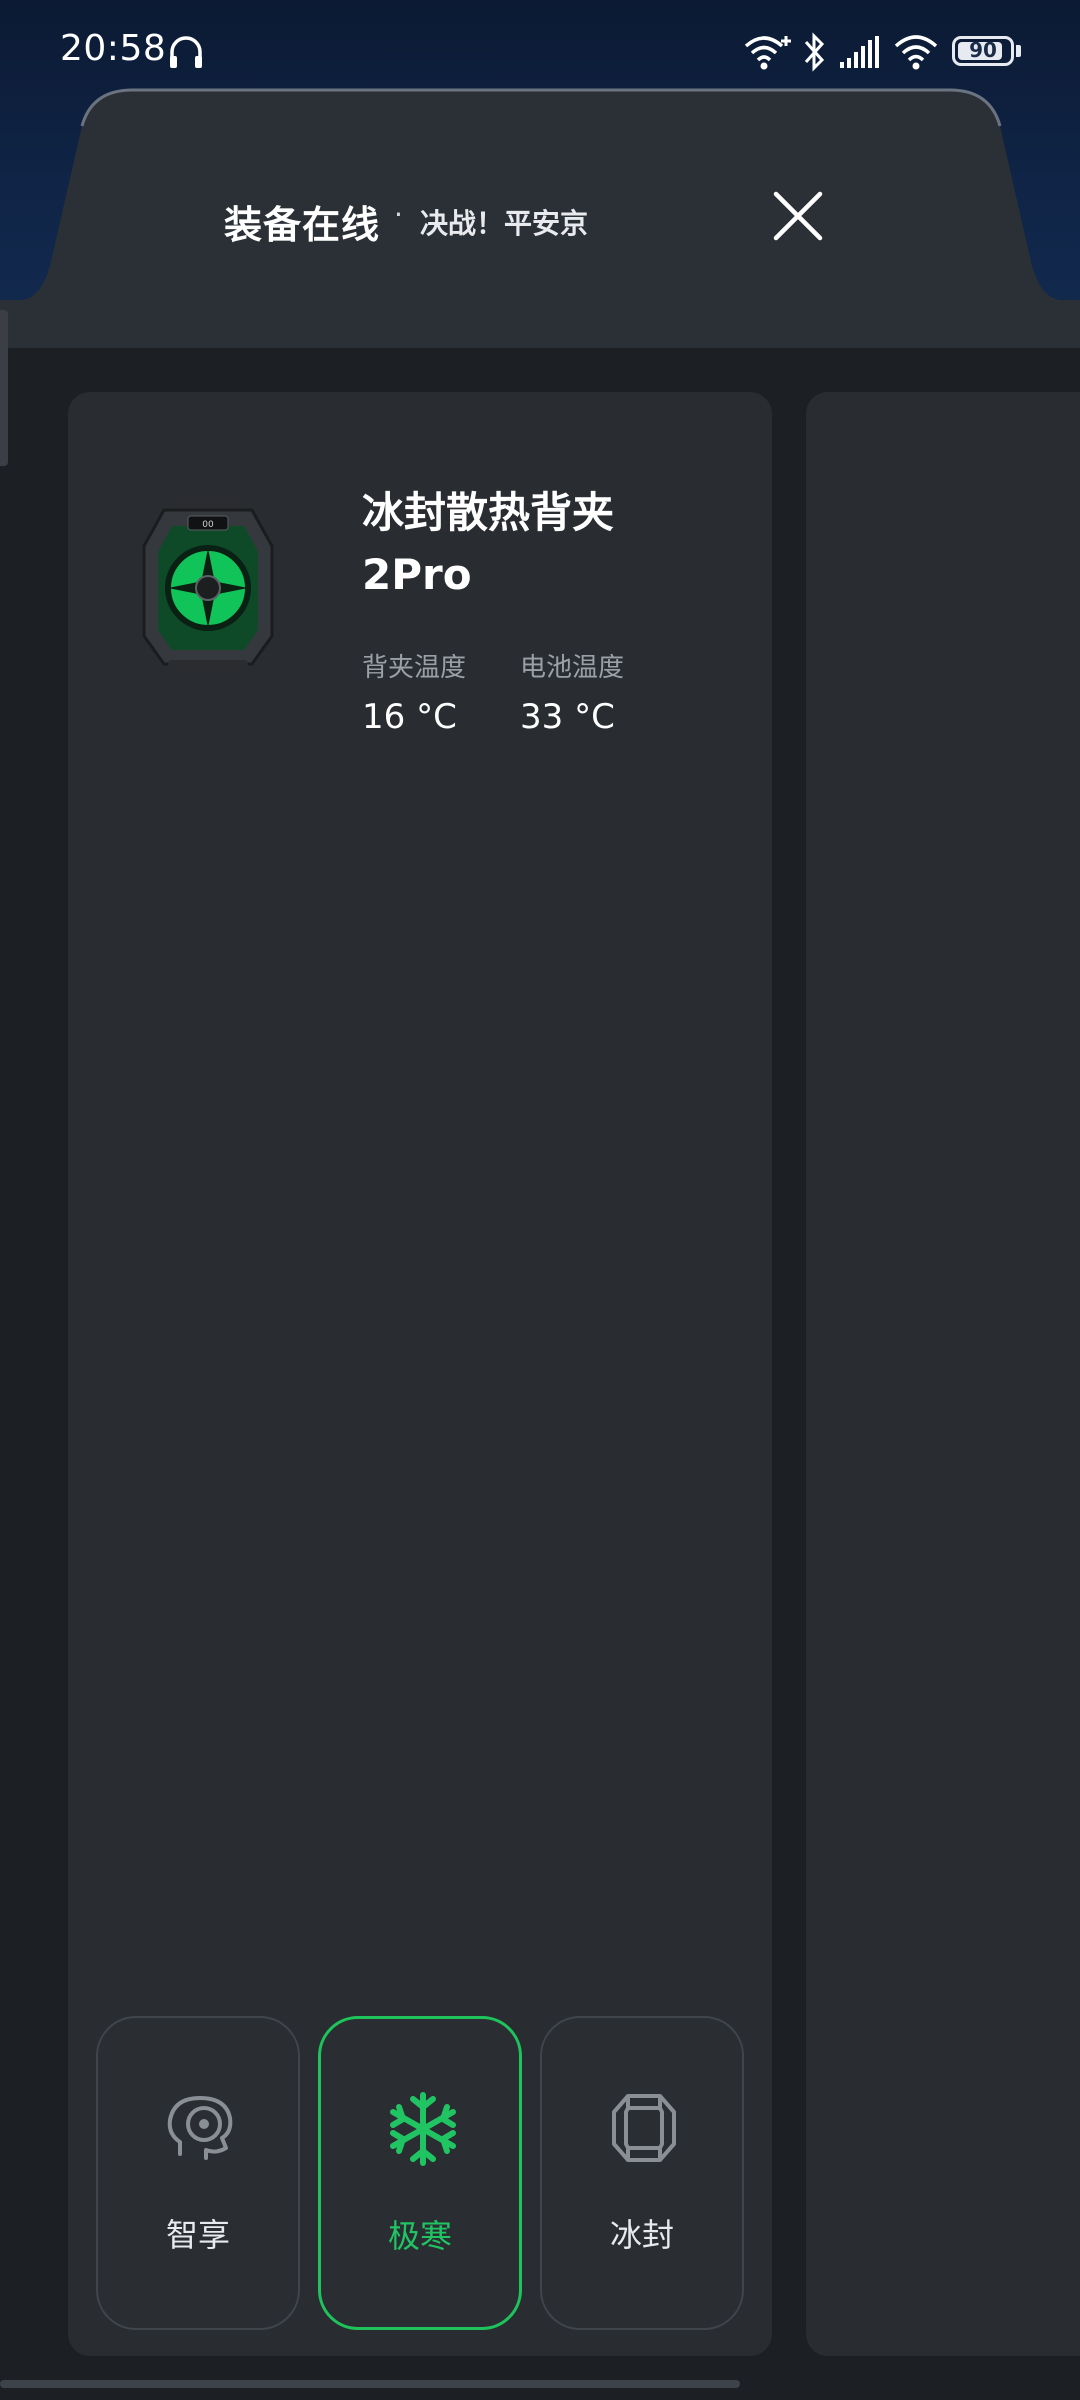  I want to click on svg-text: 00, so click(208, 525).